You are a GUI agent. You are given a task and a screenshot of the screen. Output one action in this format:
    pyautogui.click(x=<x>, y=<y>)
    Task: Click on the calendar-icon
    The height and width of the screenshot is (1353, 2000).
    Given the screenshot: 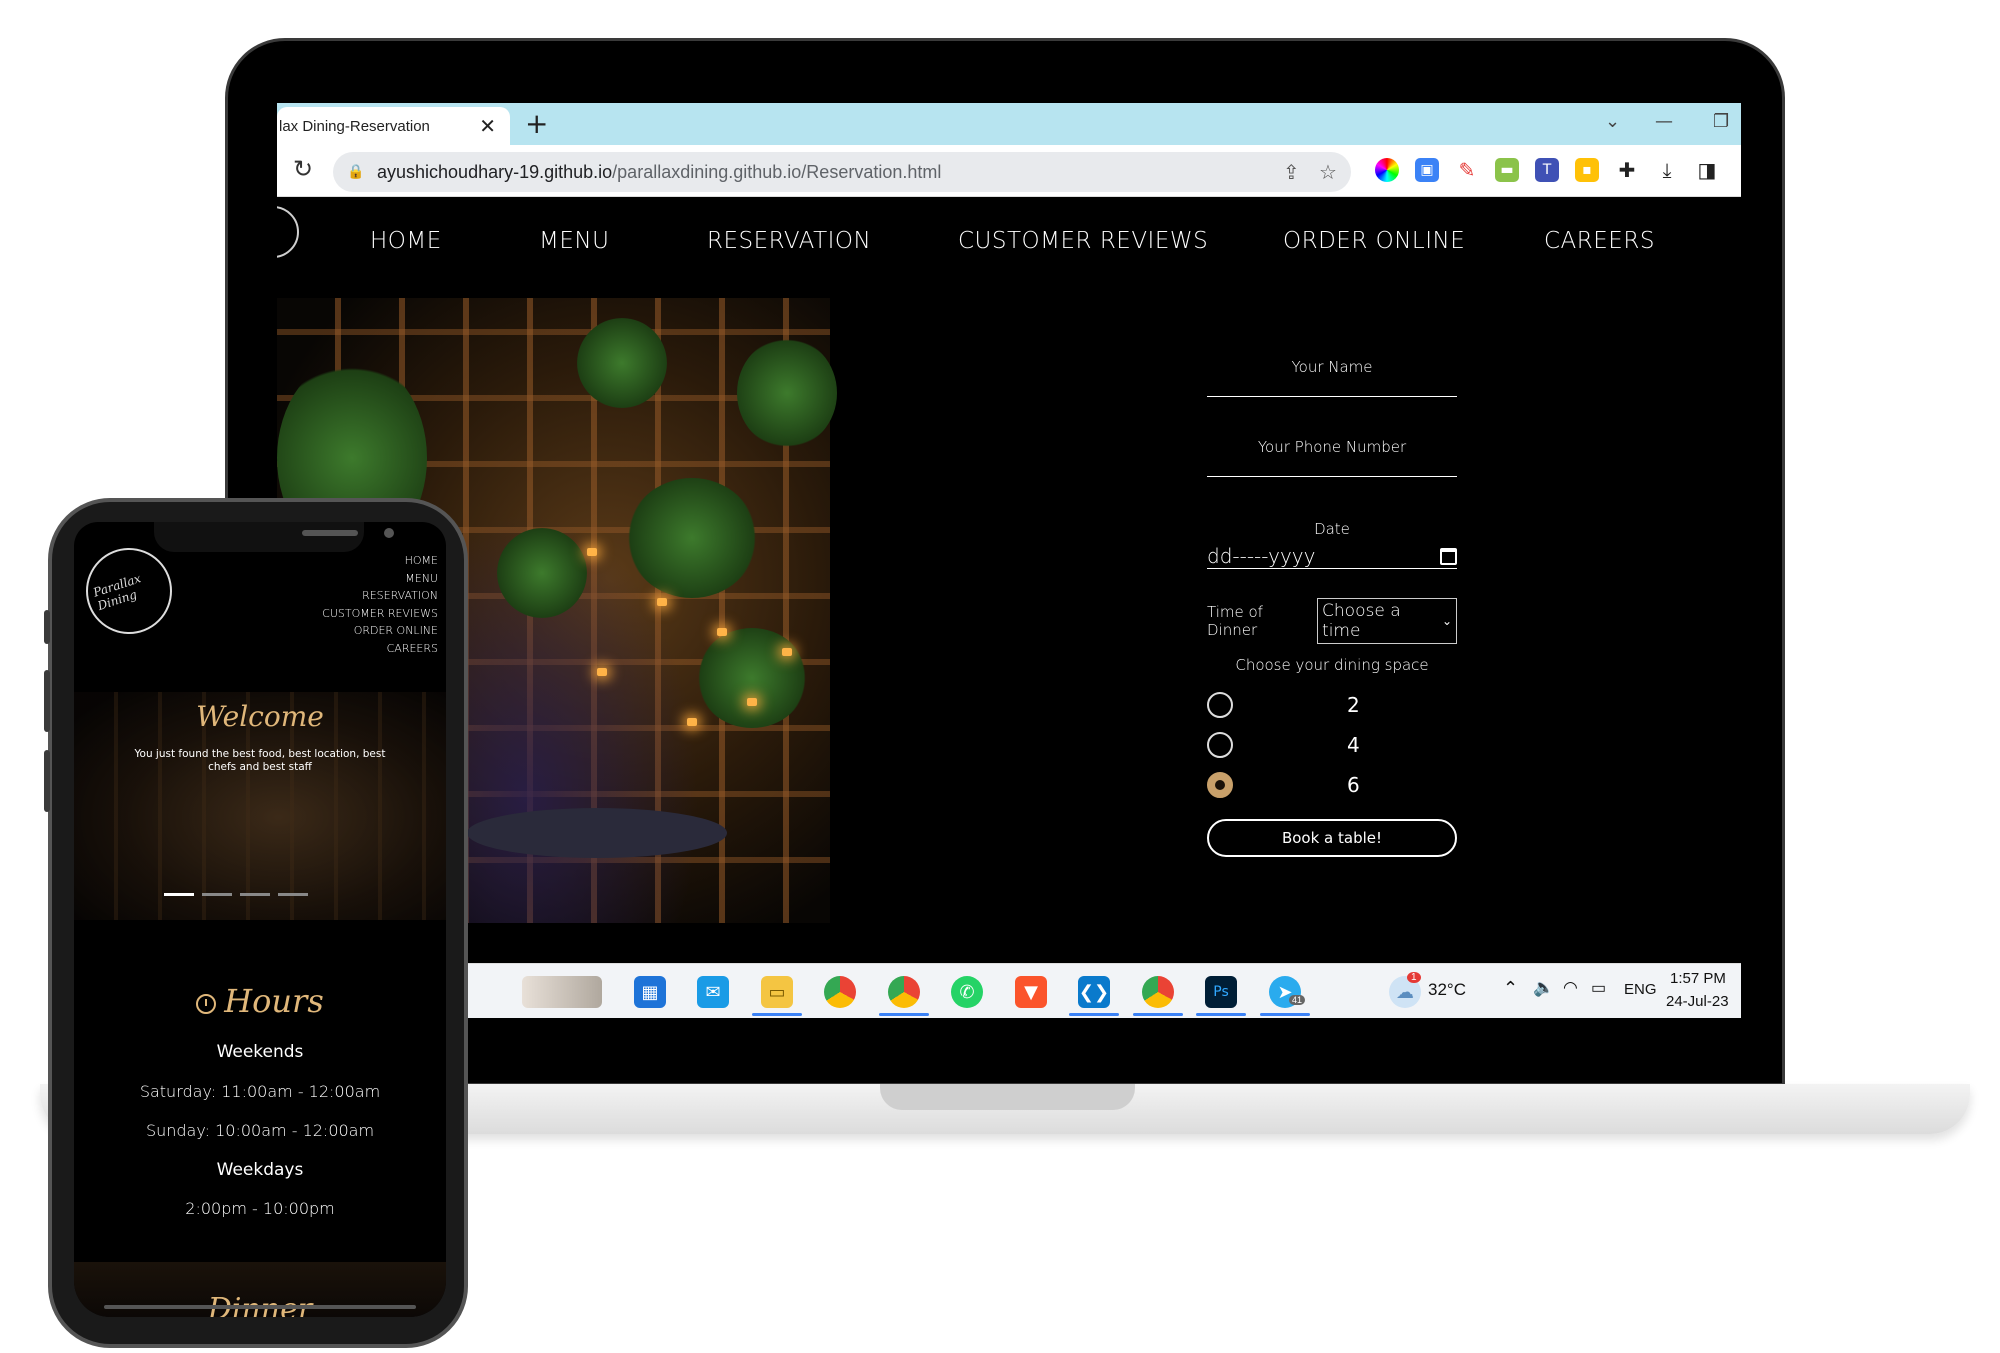 What is the action you would take?
    pyautogui.click(x=1448, y=556)
    